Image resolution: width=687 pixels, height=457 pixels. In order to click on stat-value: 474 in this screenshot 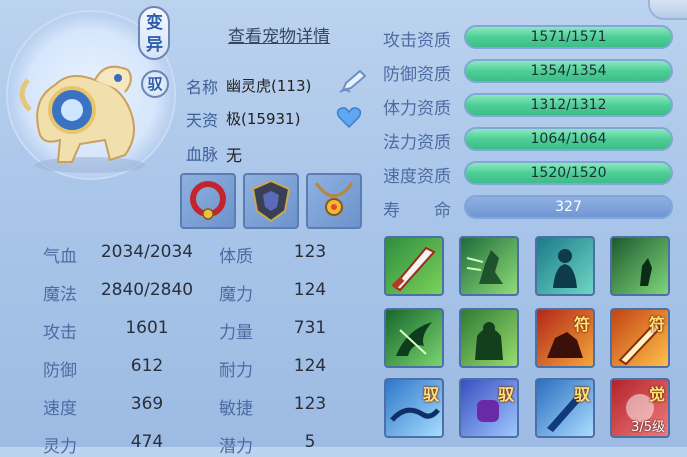, I will do `click(147, 442)`.